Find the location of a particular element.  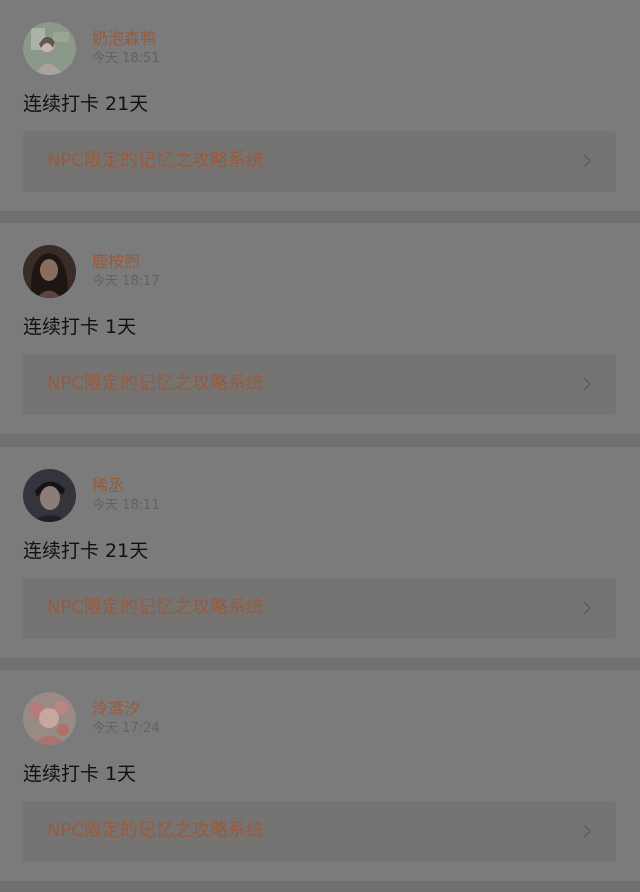

post-time: 今天 18:17 is located at coordinates (126, 281).